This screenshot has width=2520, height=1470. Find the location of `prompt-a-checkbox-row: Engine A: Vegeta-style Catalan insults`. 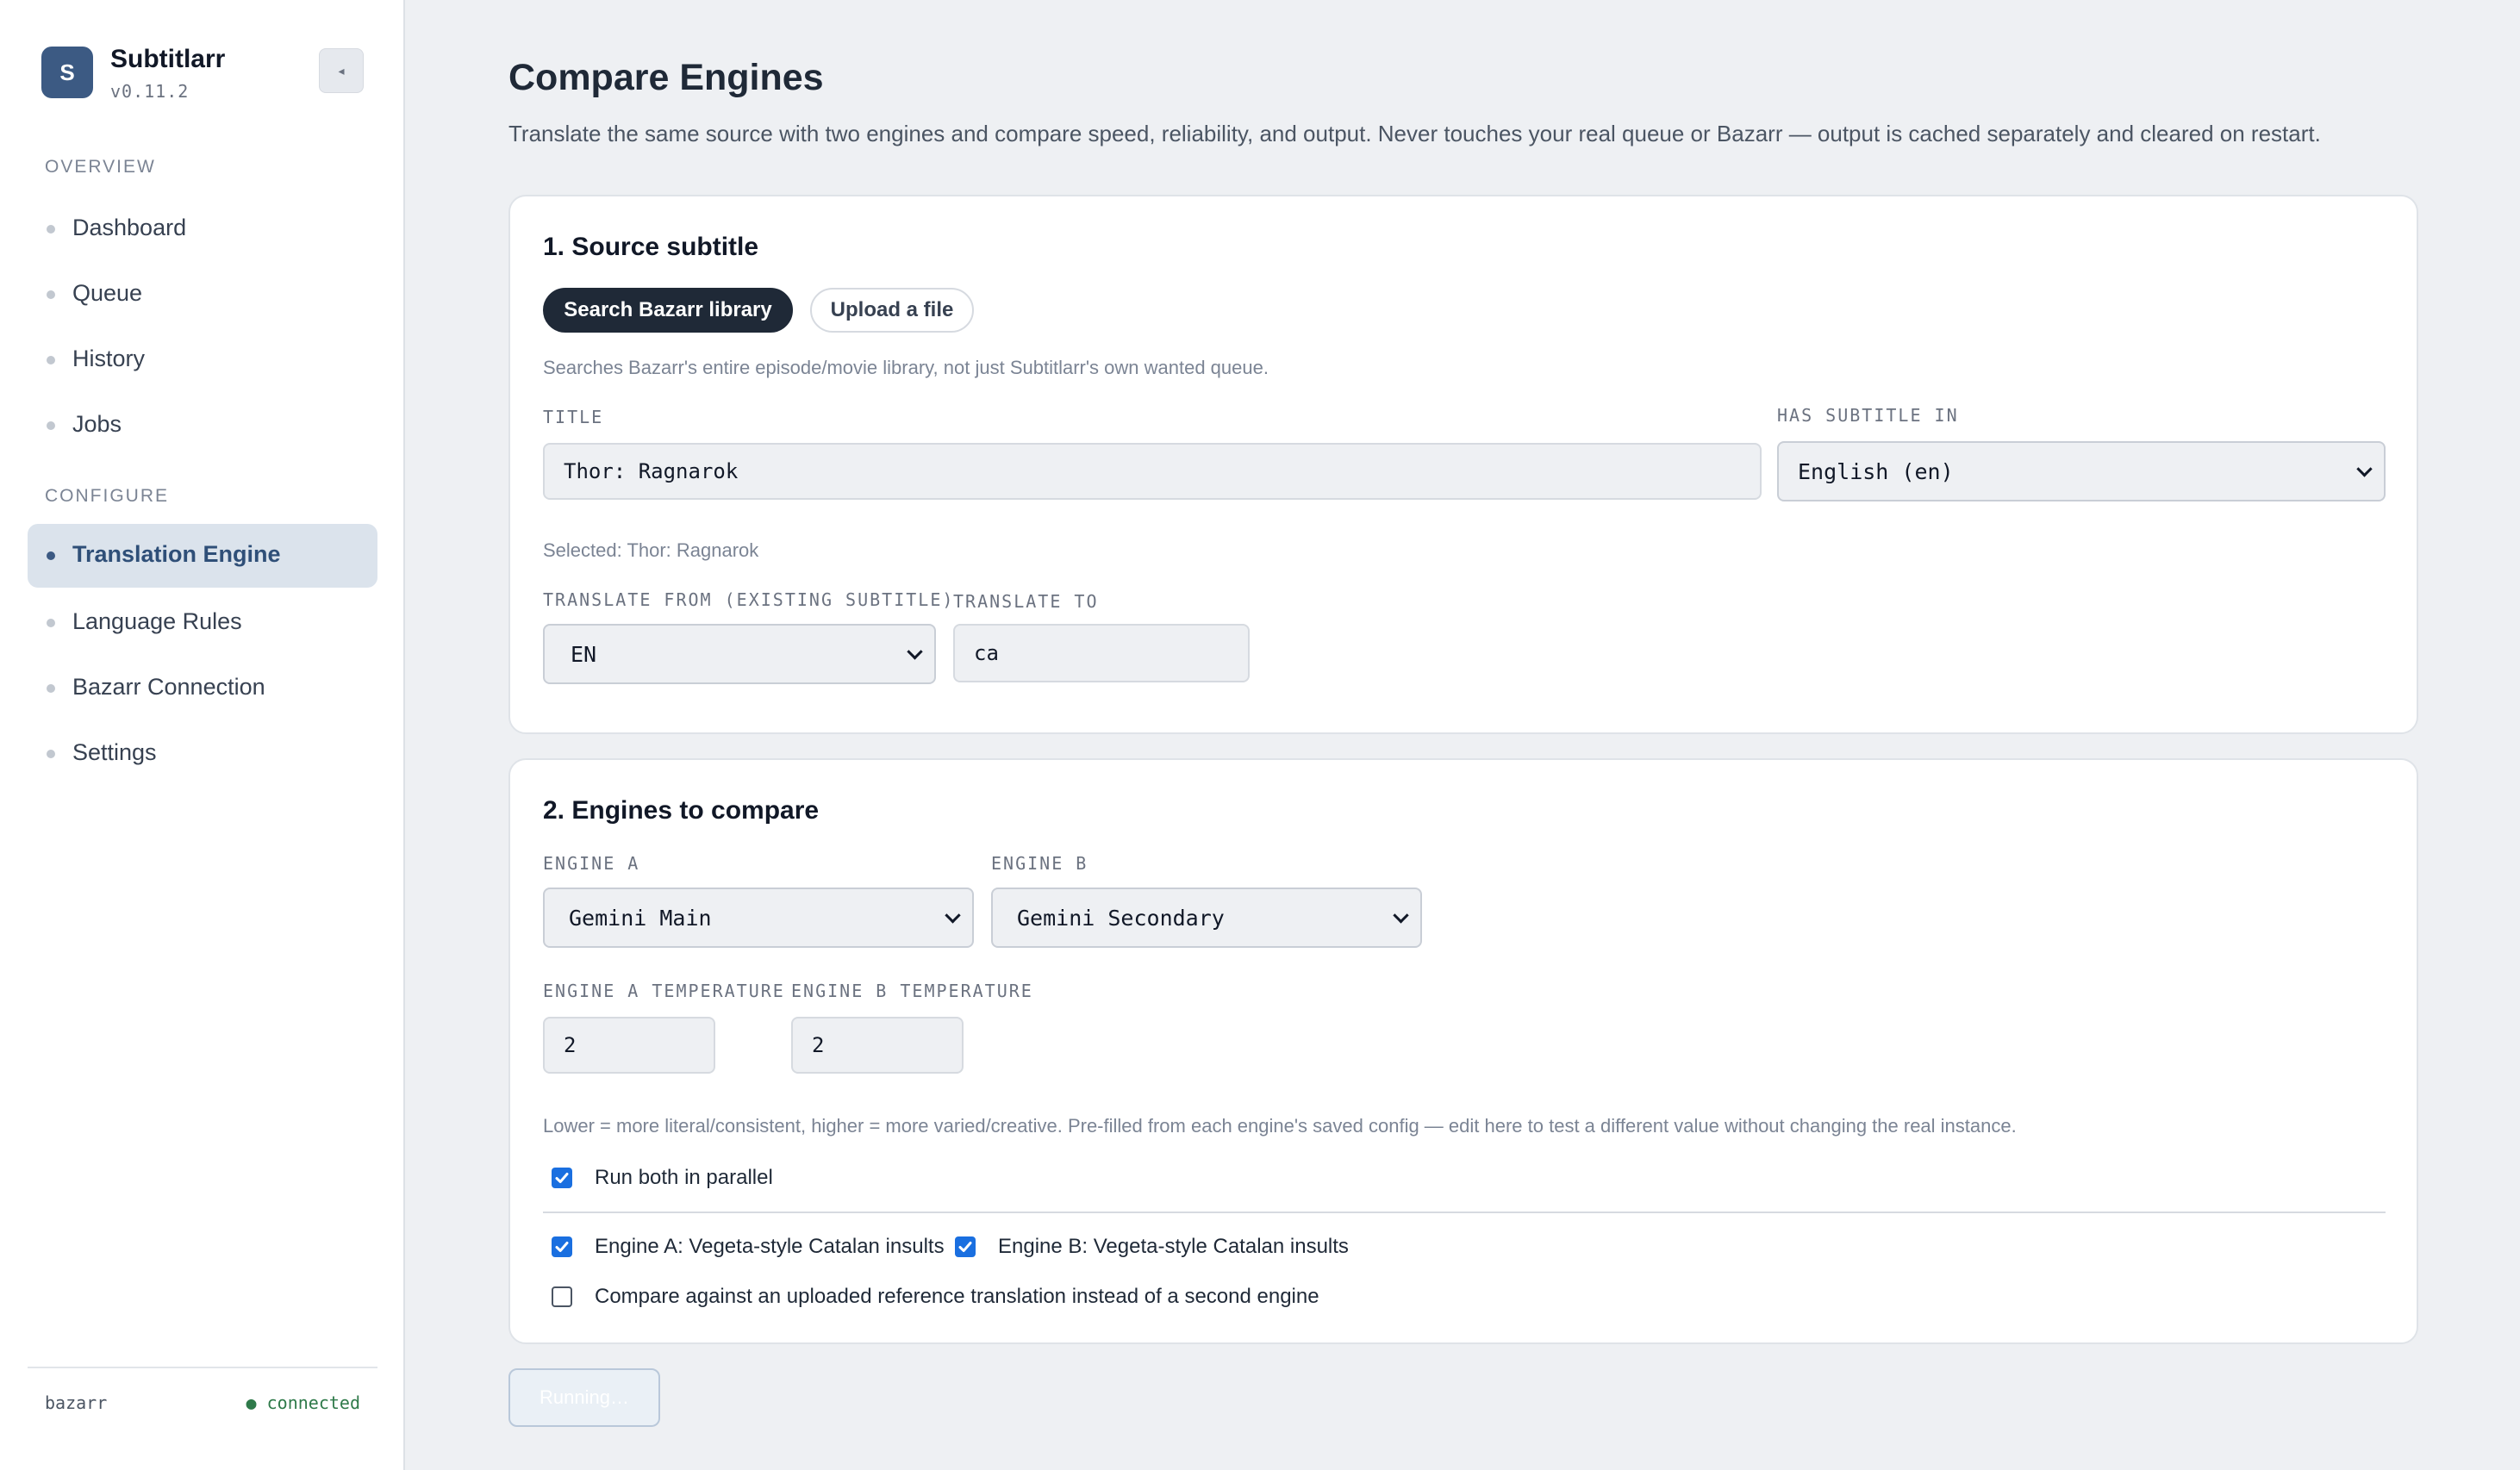

prompt-a-checkbox-row: Engine A: Vegeta-style Catalan insults is located at coordinates (748, 1247).